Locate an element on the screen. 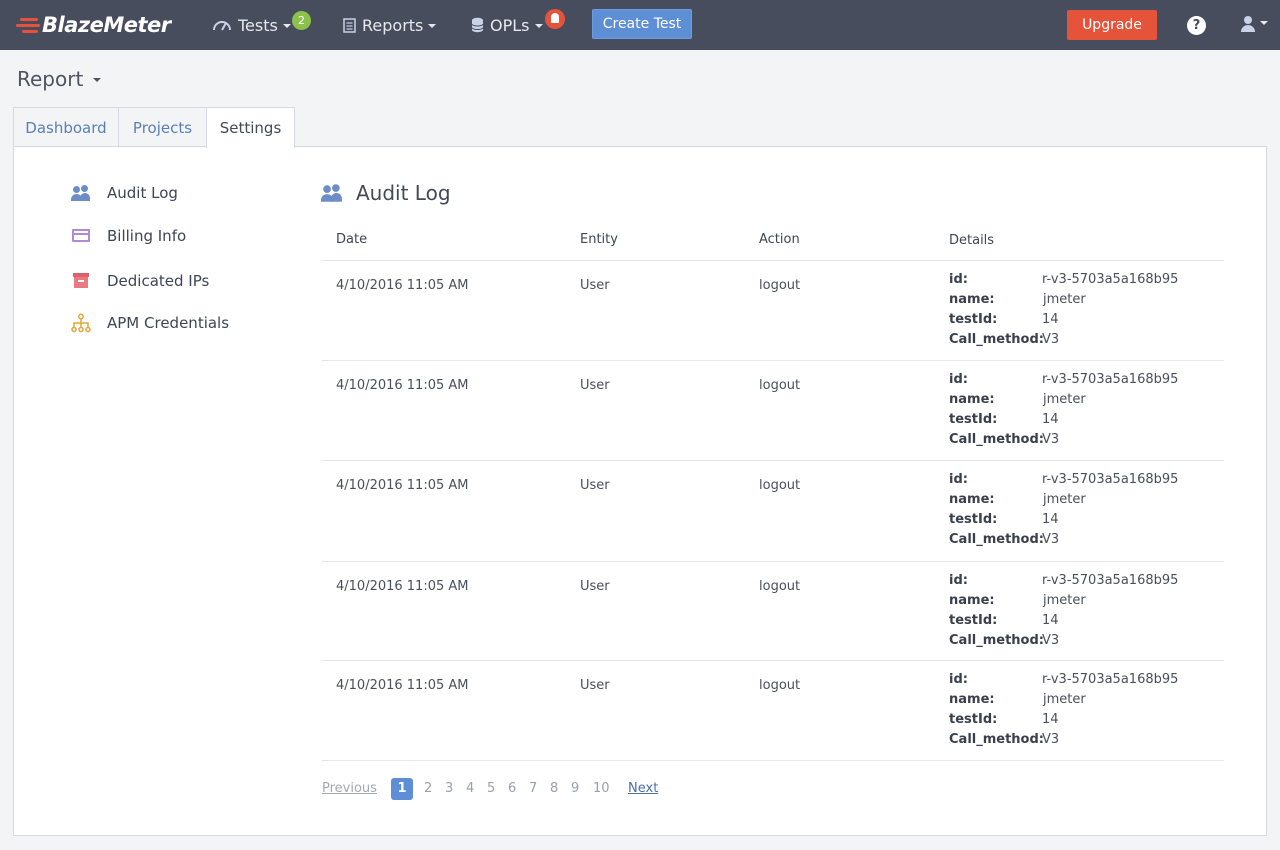 Image resolution: width=1280 pixels, height=850 pixels. page-link: 8 is located at coordinates (554, 789).